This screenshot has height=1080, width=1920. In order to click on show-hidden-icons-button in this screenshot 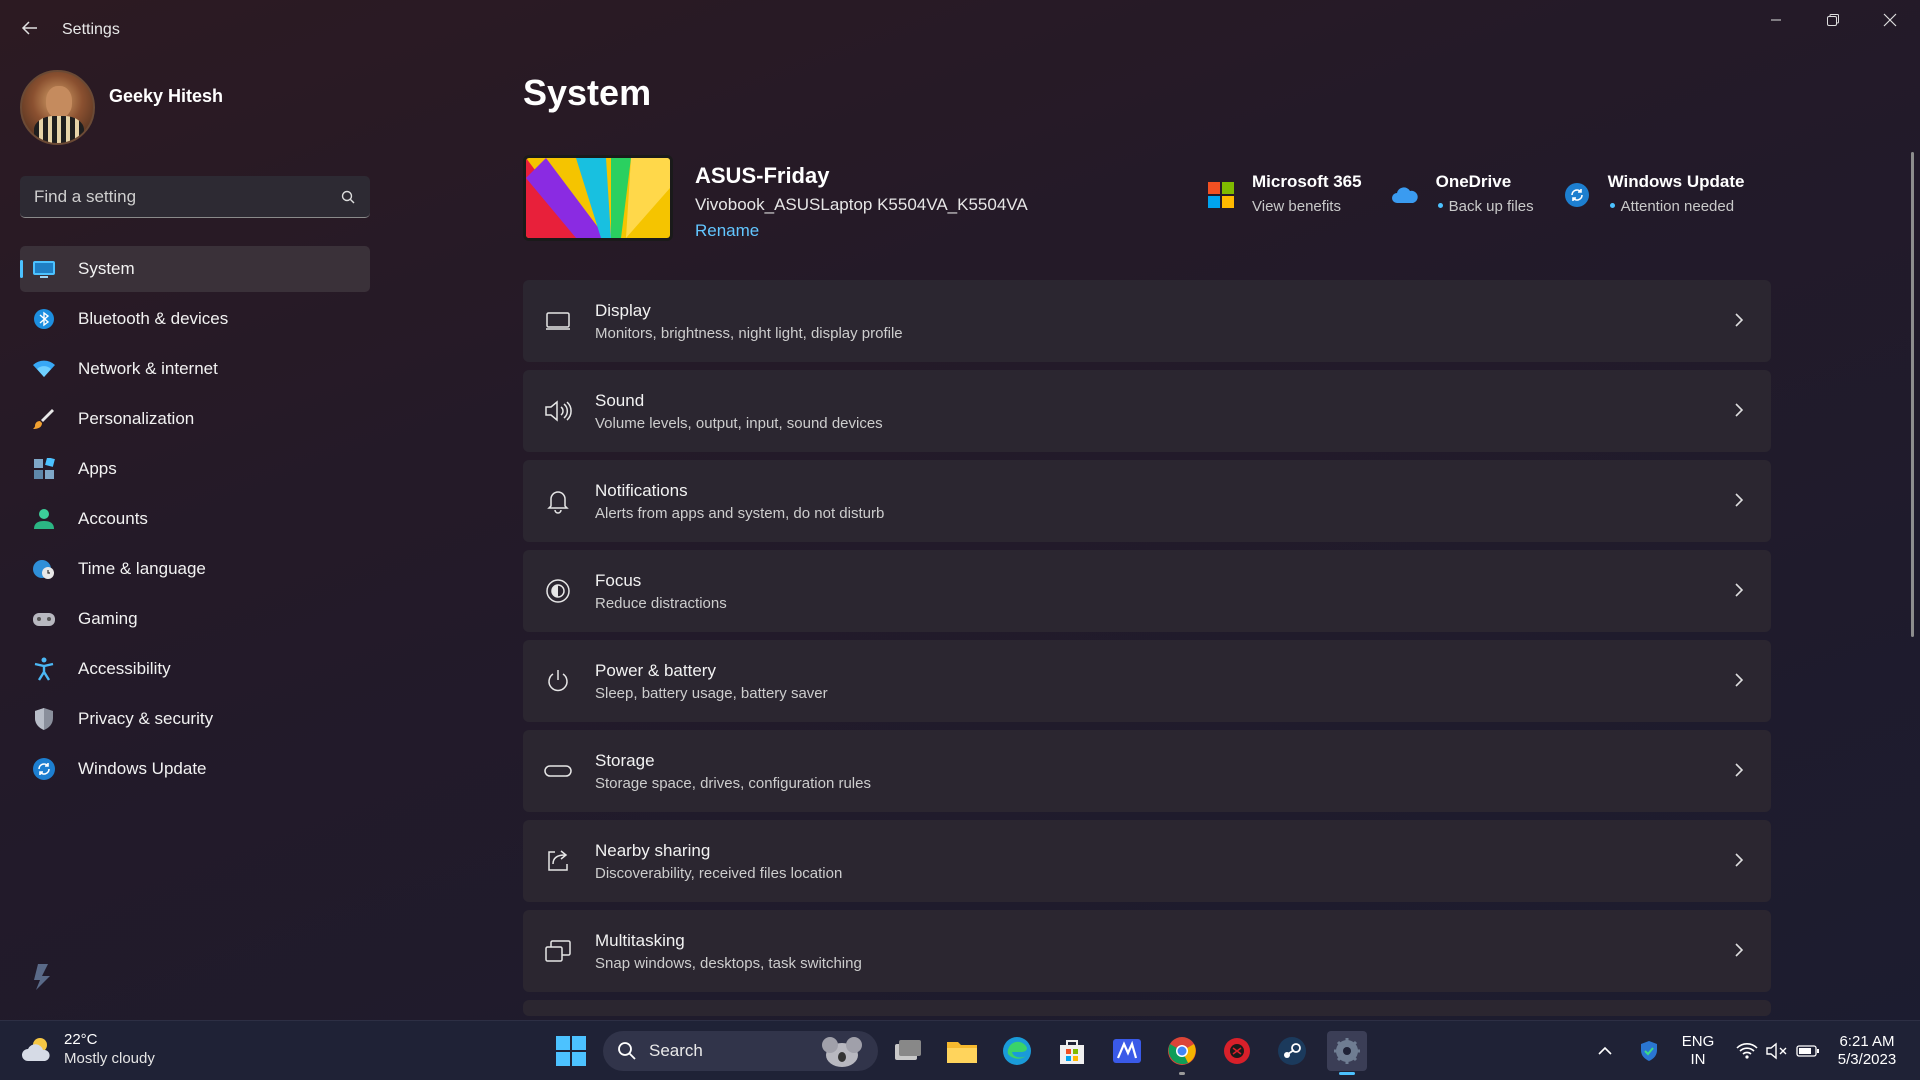, I will do `click(1605, 1051)`.